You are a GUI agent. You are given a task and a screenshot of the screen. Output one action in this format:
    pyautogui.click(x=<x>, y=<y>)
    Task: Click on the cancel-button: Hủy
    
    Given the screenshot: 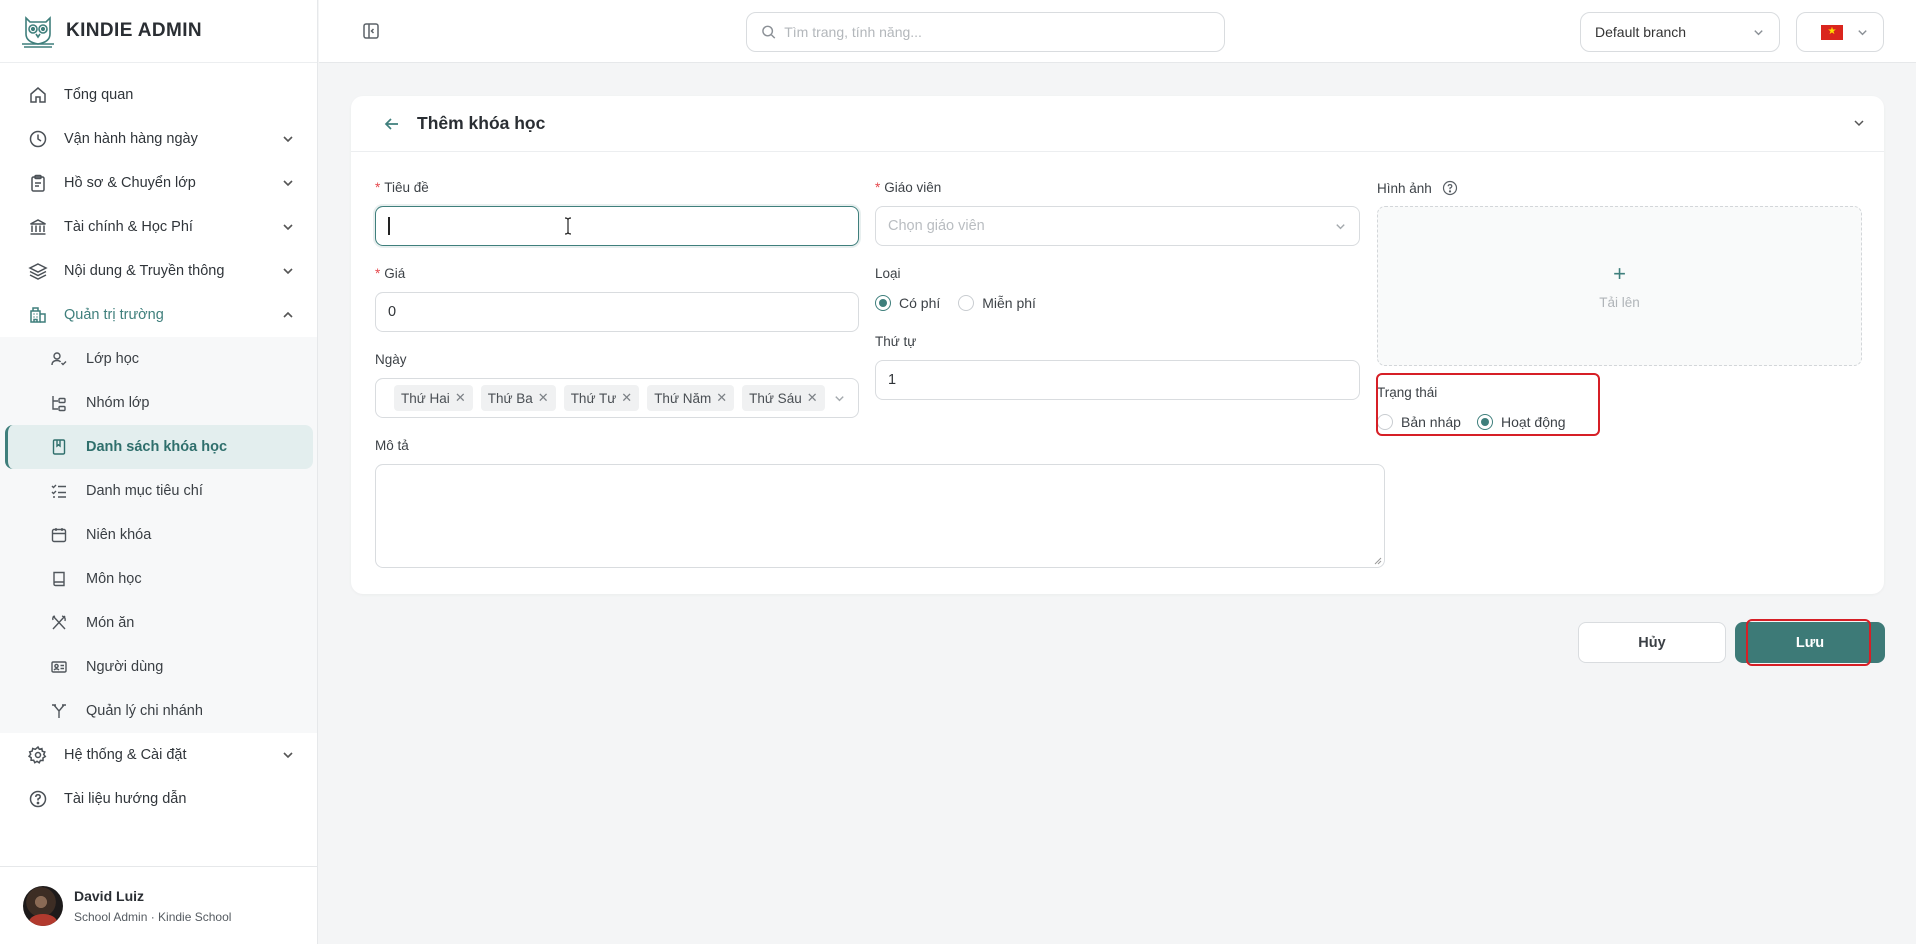 What is the action you would take?
    pyautogui.click(x=1652, y=642)
    